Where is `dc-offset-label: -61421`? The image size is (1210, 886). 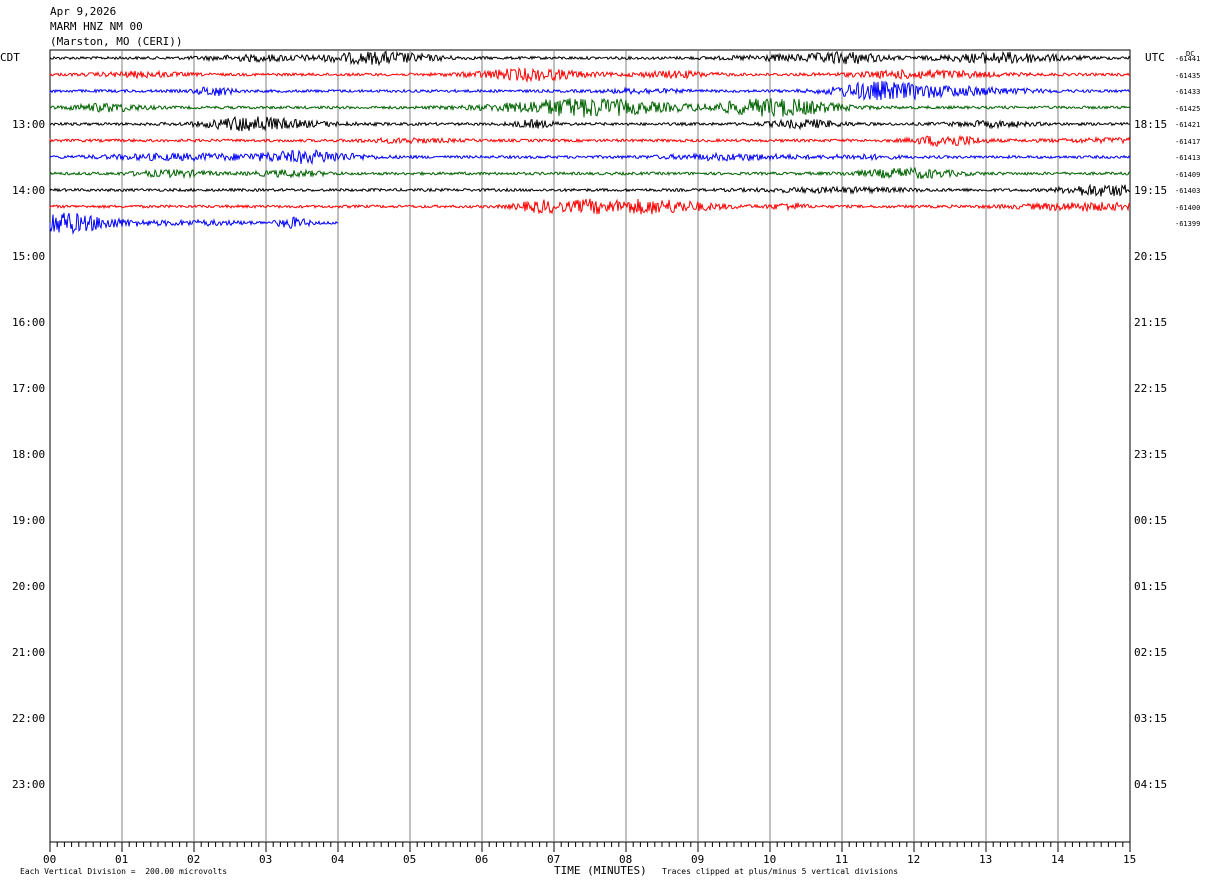 dc-offset-label: -61421 is located at coordinates (1188, 125).